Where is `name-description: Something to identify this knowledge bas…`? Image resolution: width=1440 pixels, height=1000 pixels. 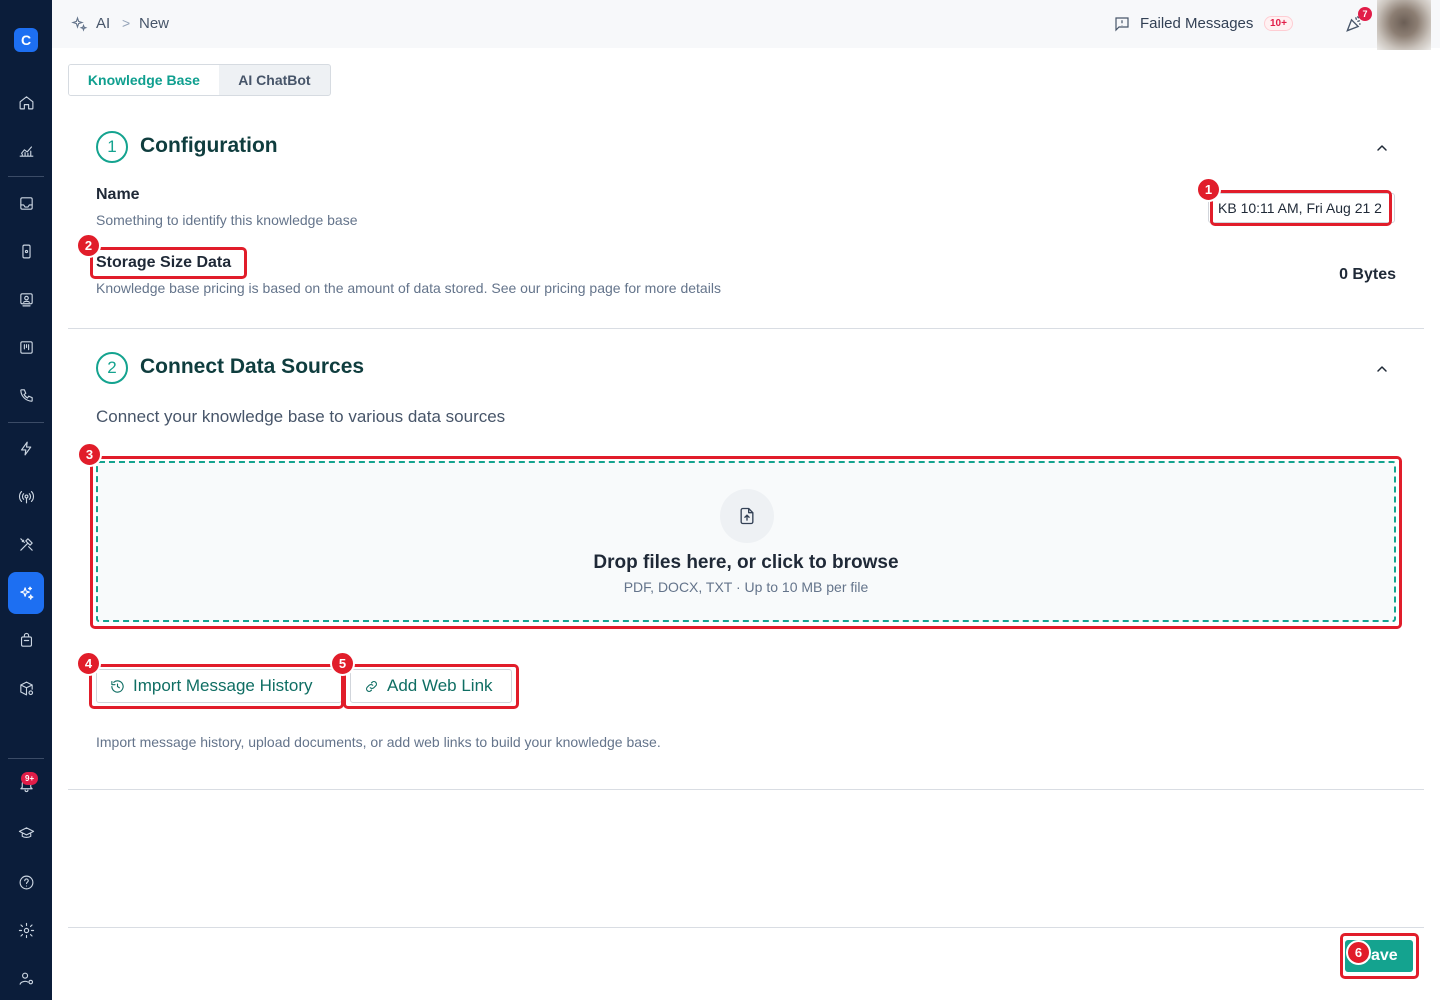
name-description: Something to identify this knowledge bas… is located at coordinates (227, 220).